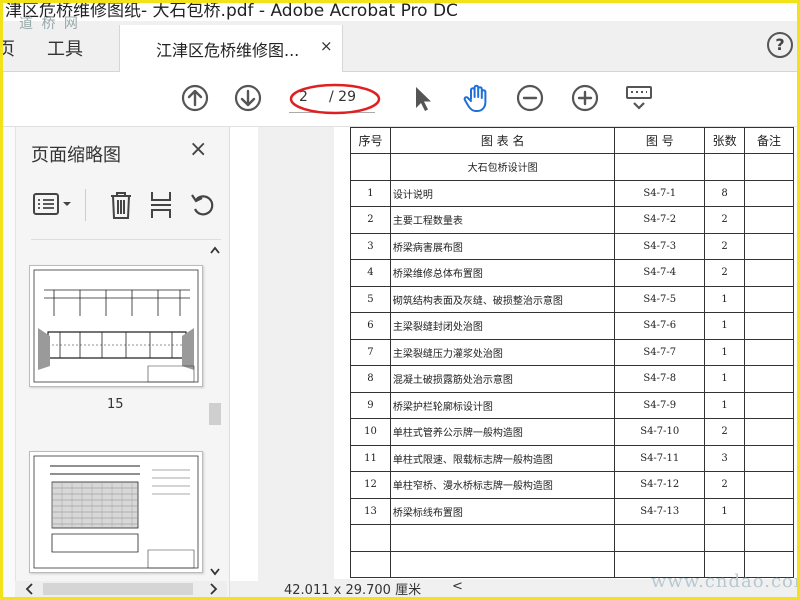  What do you see at coordinates (502, 140) in the screenshot?
I see `header-name: 图 表 名` at bounding box center [502, 140].